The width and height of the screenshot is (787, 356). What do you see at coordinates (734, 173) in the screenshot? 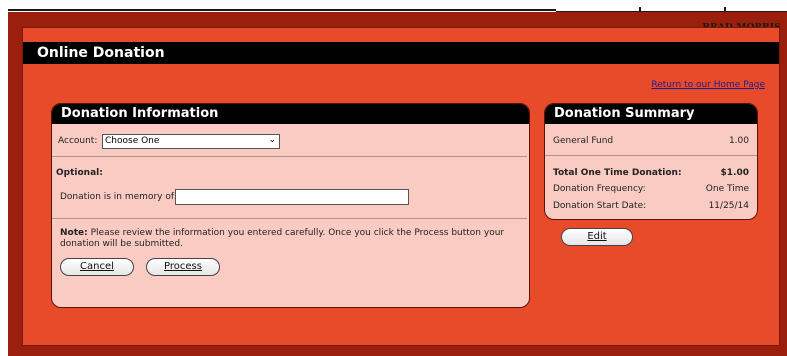
I see `total-value: $1.00` at bounding box center [734, 173].